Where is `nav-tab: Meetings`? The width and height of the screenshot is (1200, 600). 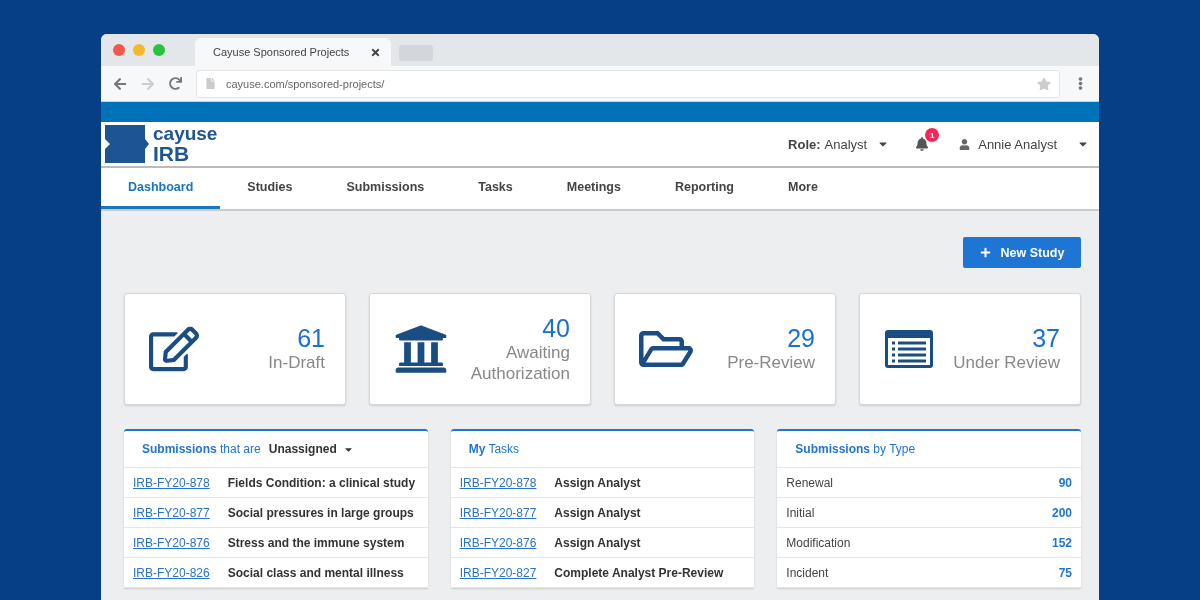
nav-tab: Meetings is located at coordinates (593, 188).